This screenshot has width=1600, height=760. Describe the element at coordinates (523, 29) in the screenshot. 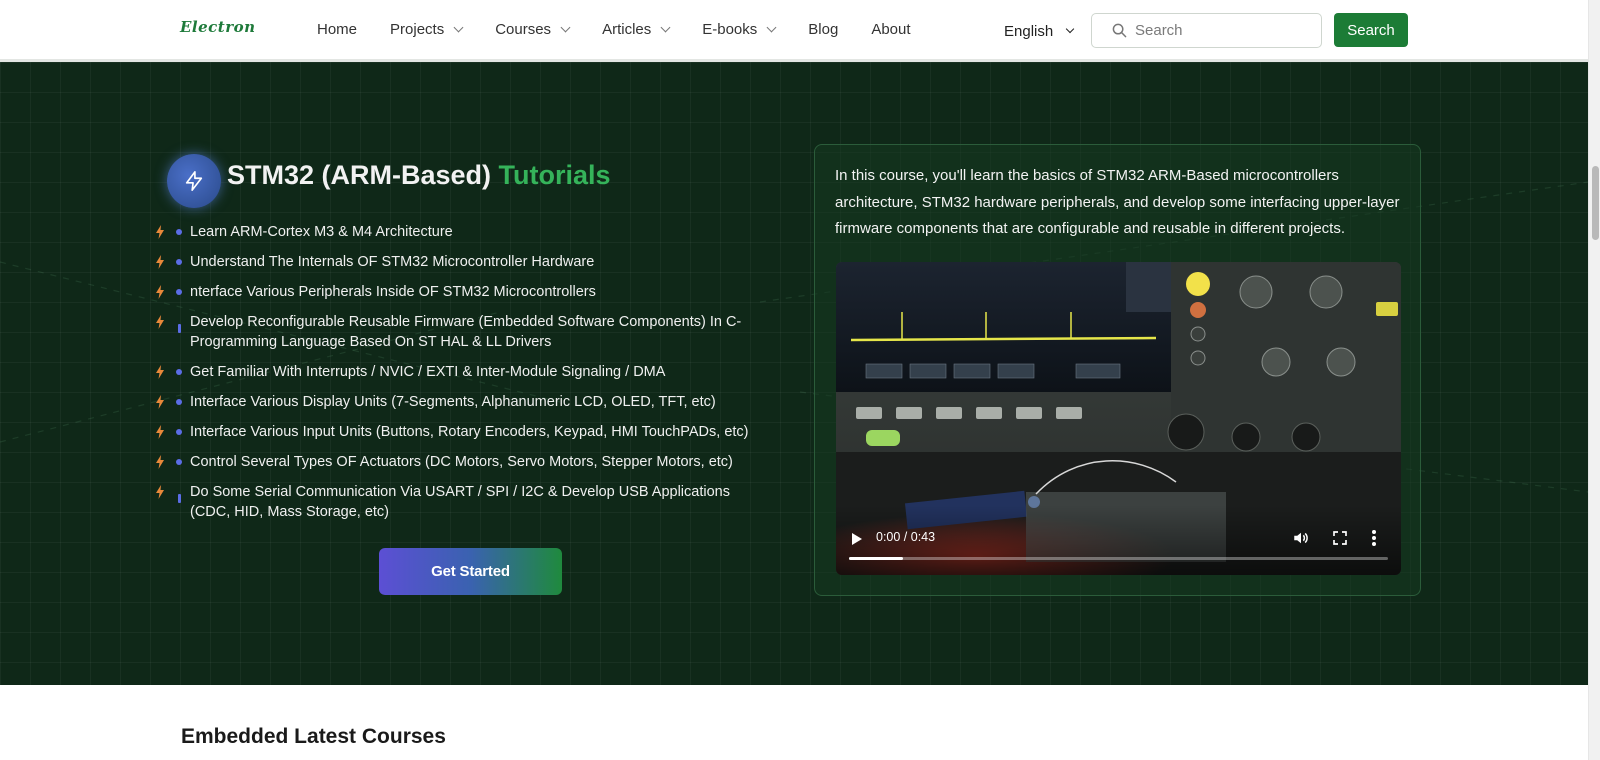

I see `nav-label: Courses` at that location.